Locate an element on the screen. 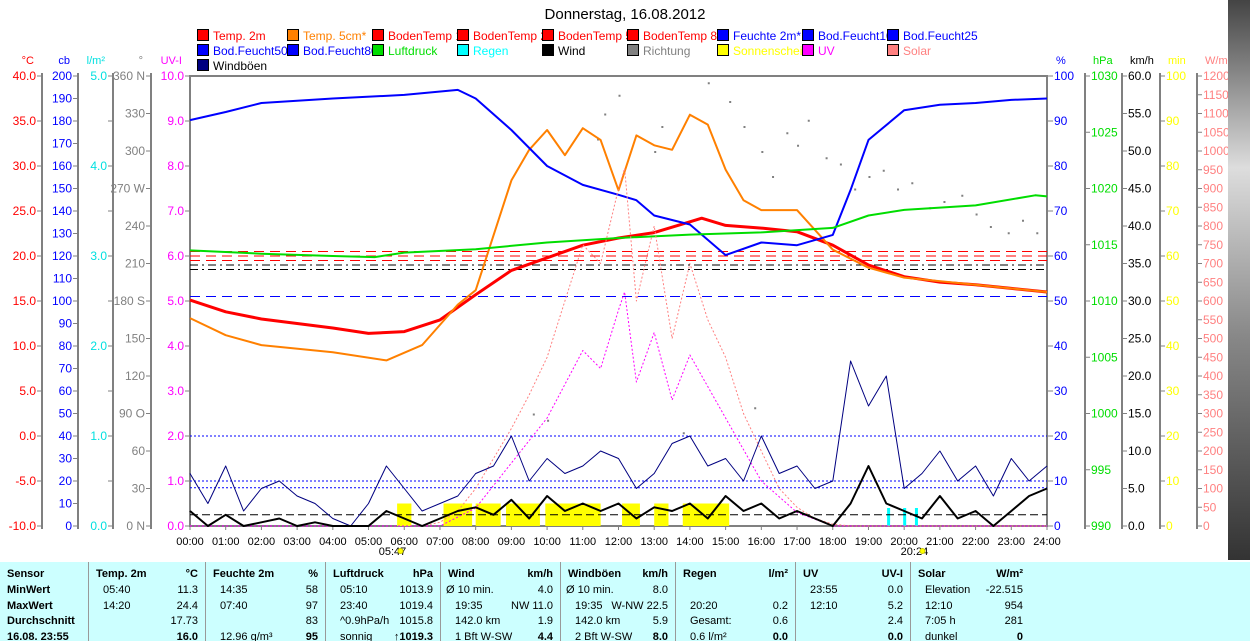 This screenshot has height=641, width=1250. legend-item: Bod.Feucht25 is located at coordinates (932, 36).